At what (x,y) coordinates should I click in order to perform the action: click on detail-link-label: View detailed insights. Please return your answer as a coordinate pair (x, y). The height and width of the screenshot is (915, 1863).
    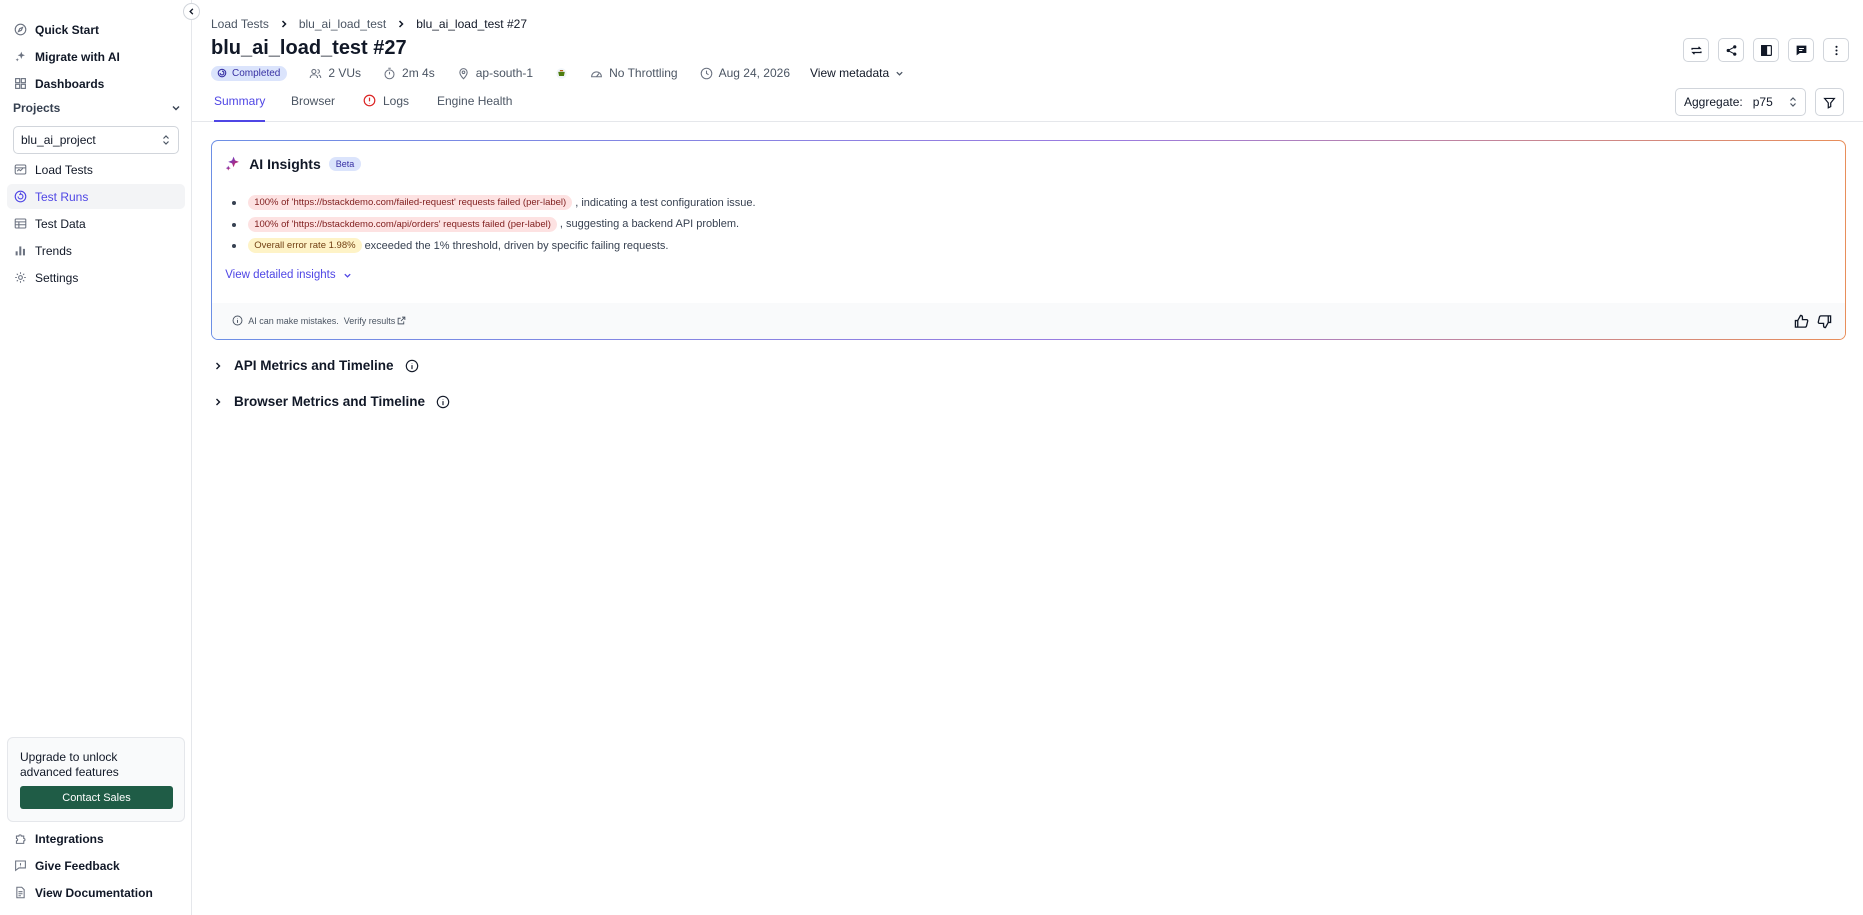
    Looking at the image, I should click on (280, 275).